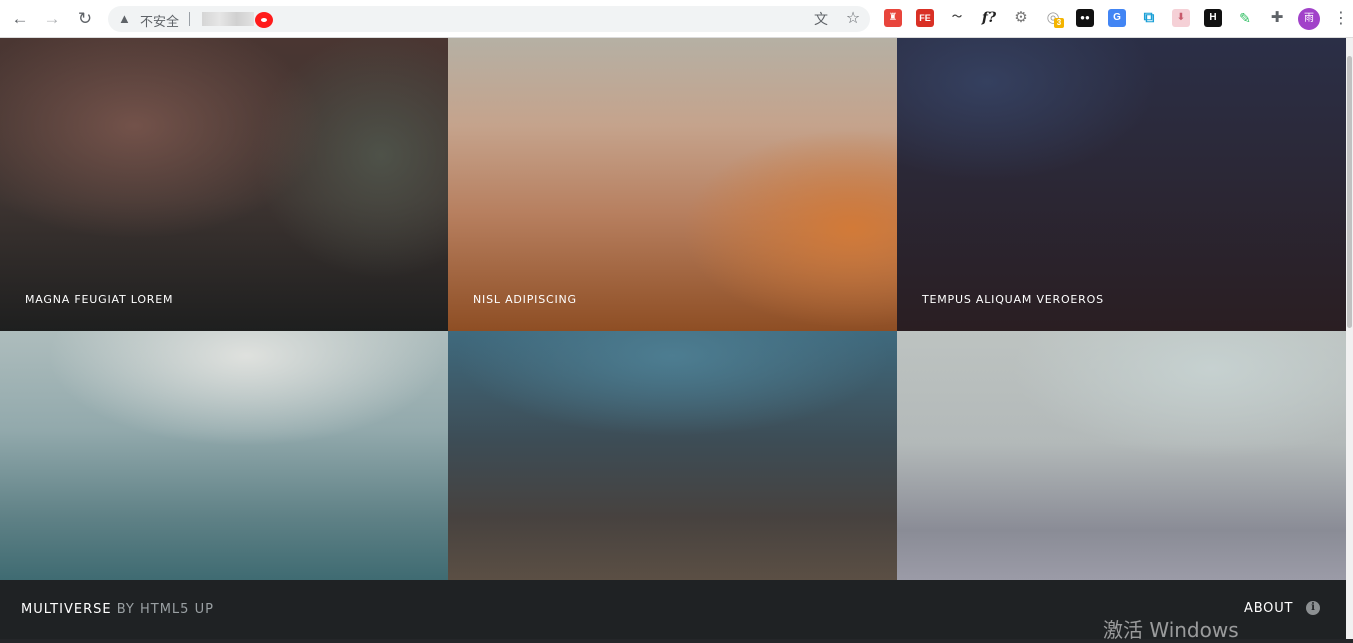  What do you see at coordinates (228, 19) in the screenshot?
I see `redacted-url` at bounding box center [228, 19].